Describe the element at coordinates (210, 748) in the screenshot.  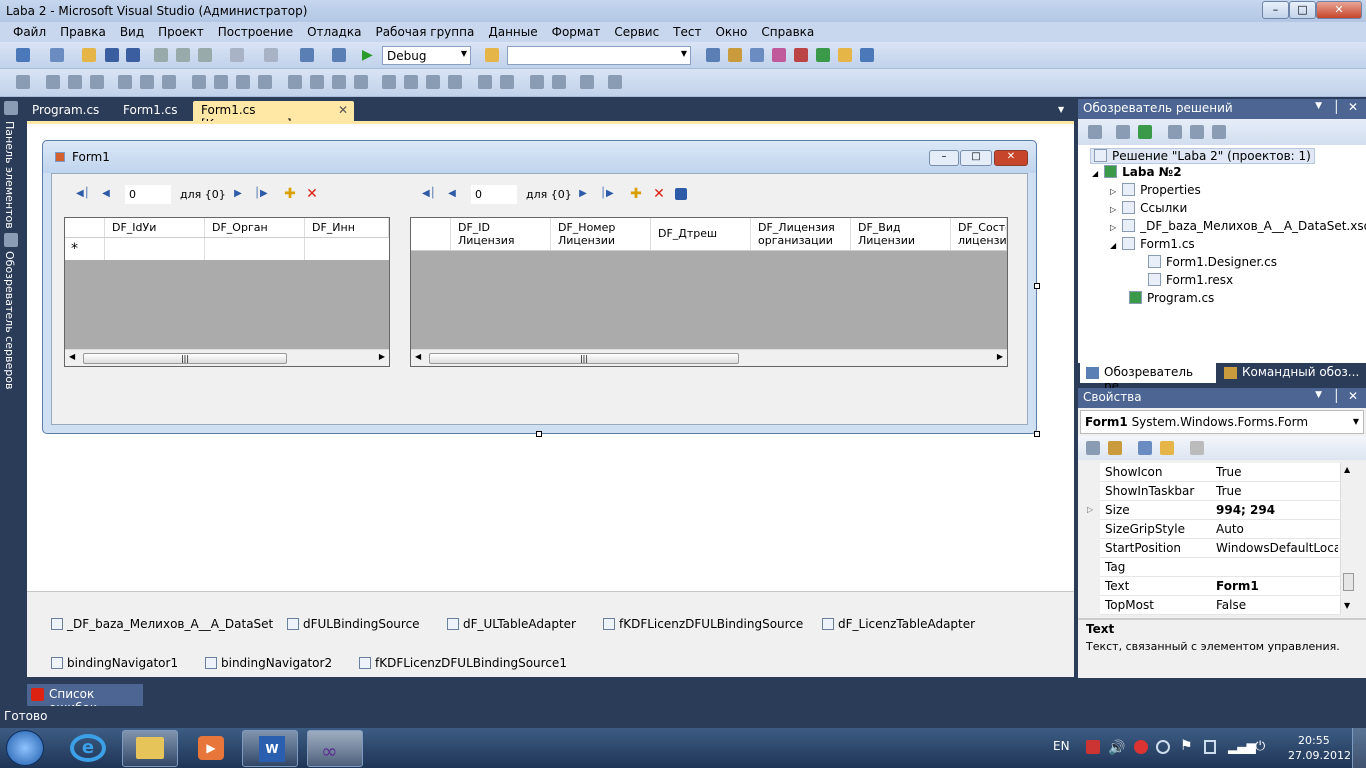
I see `taskbar-media-player: ▶` at that location.